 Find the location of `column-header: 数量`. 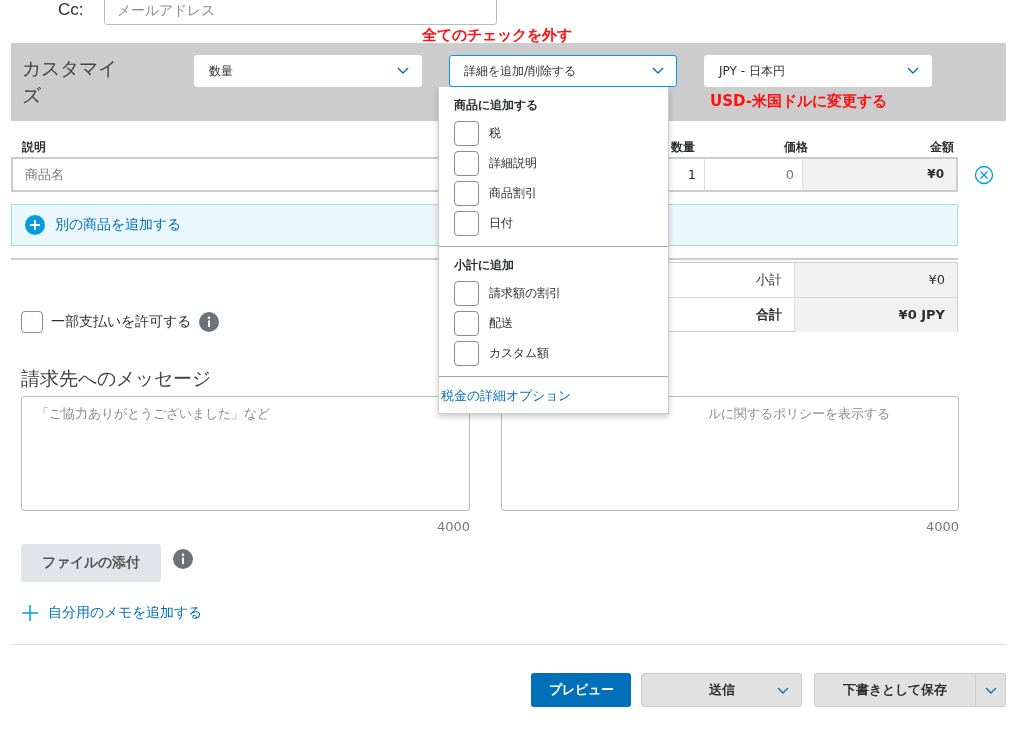

column-header: 数量 is located at coordinates (683, 147).